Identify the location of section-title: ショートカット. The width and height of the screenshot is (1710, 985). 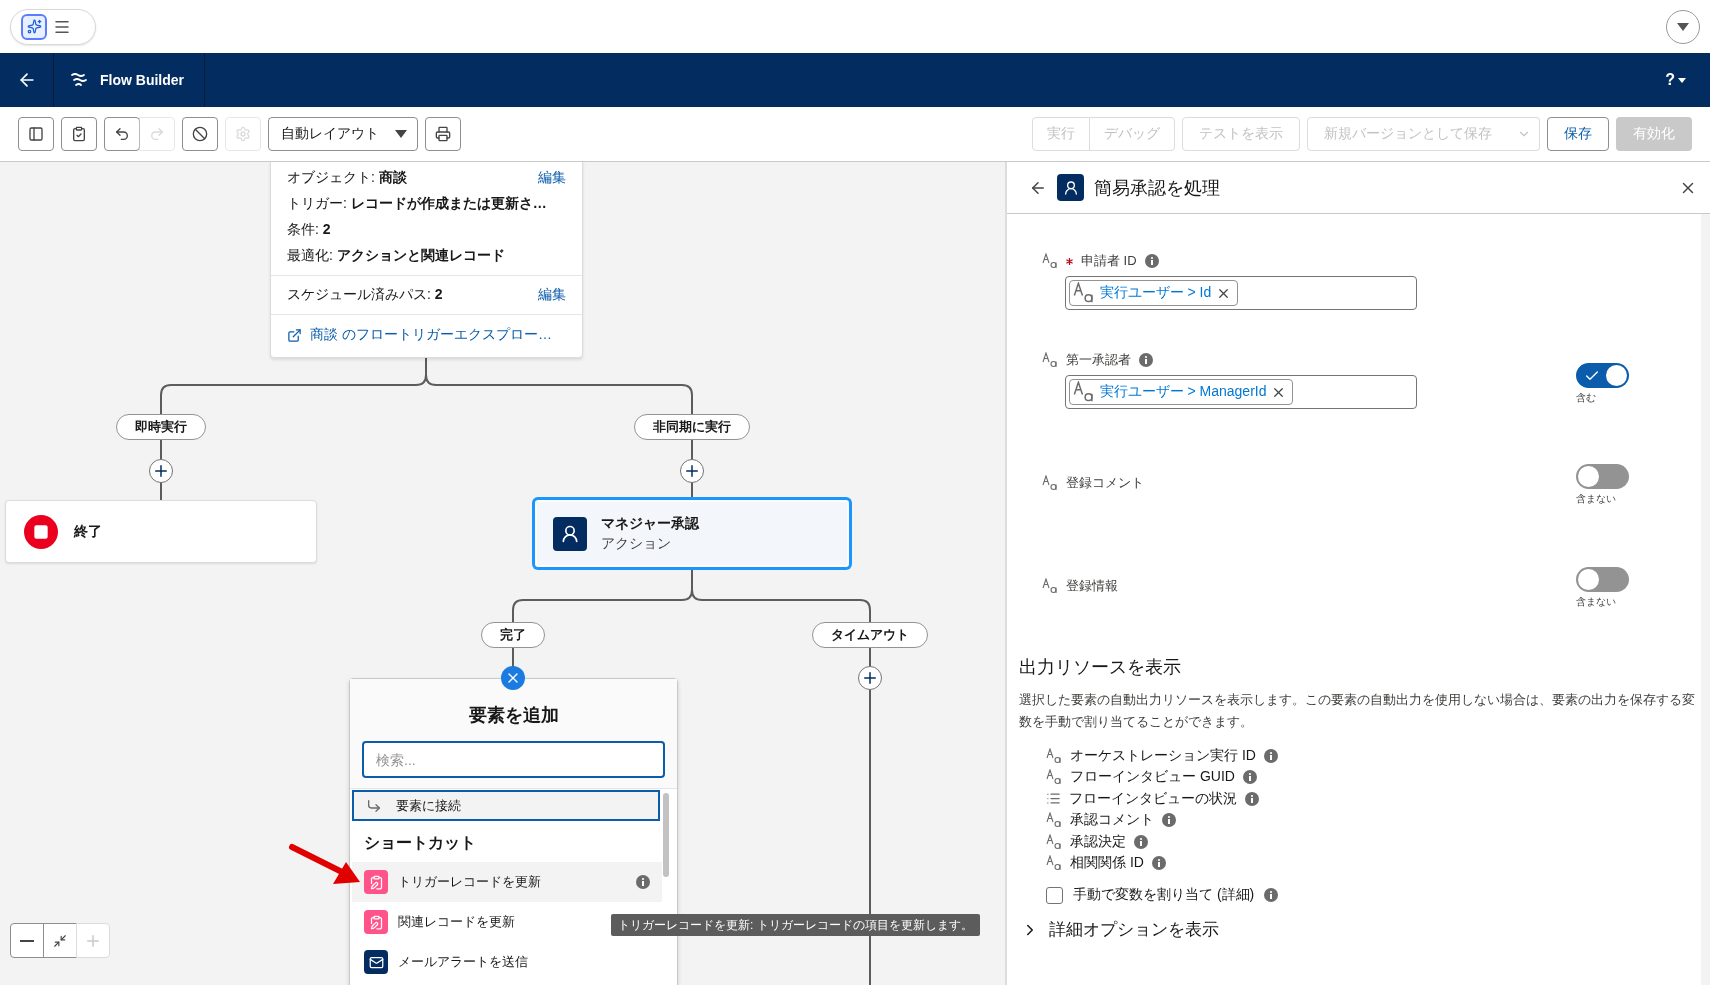
(420, 843).